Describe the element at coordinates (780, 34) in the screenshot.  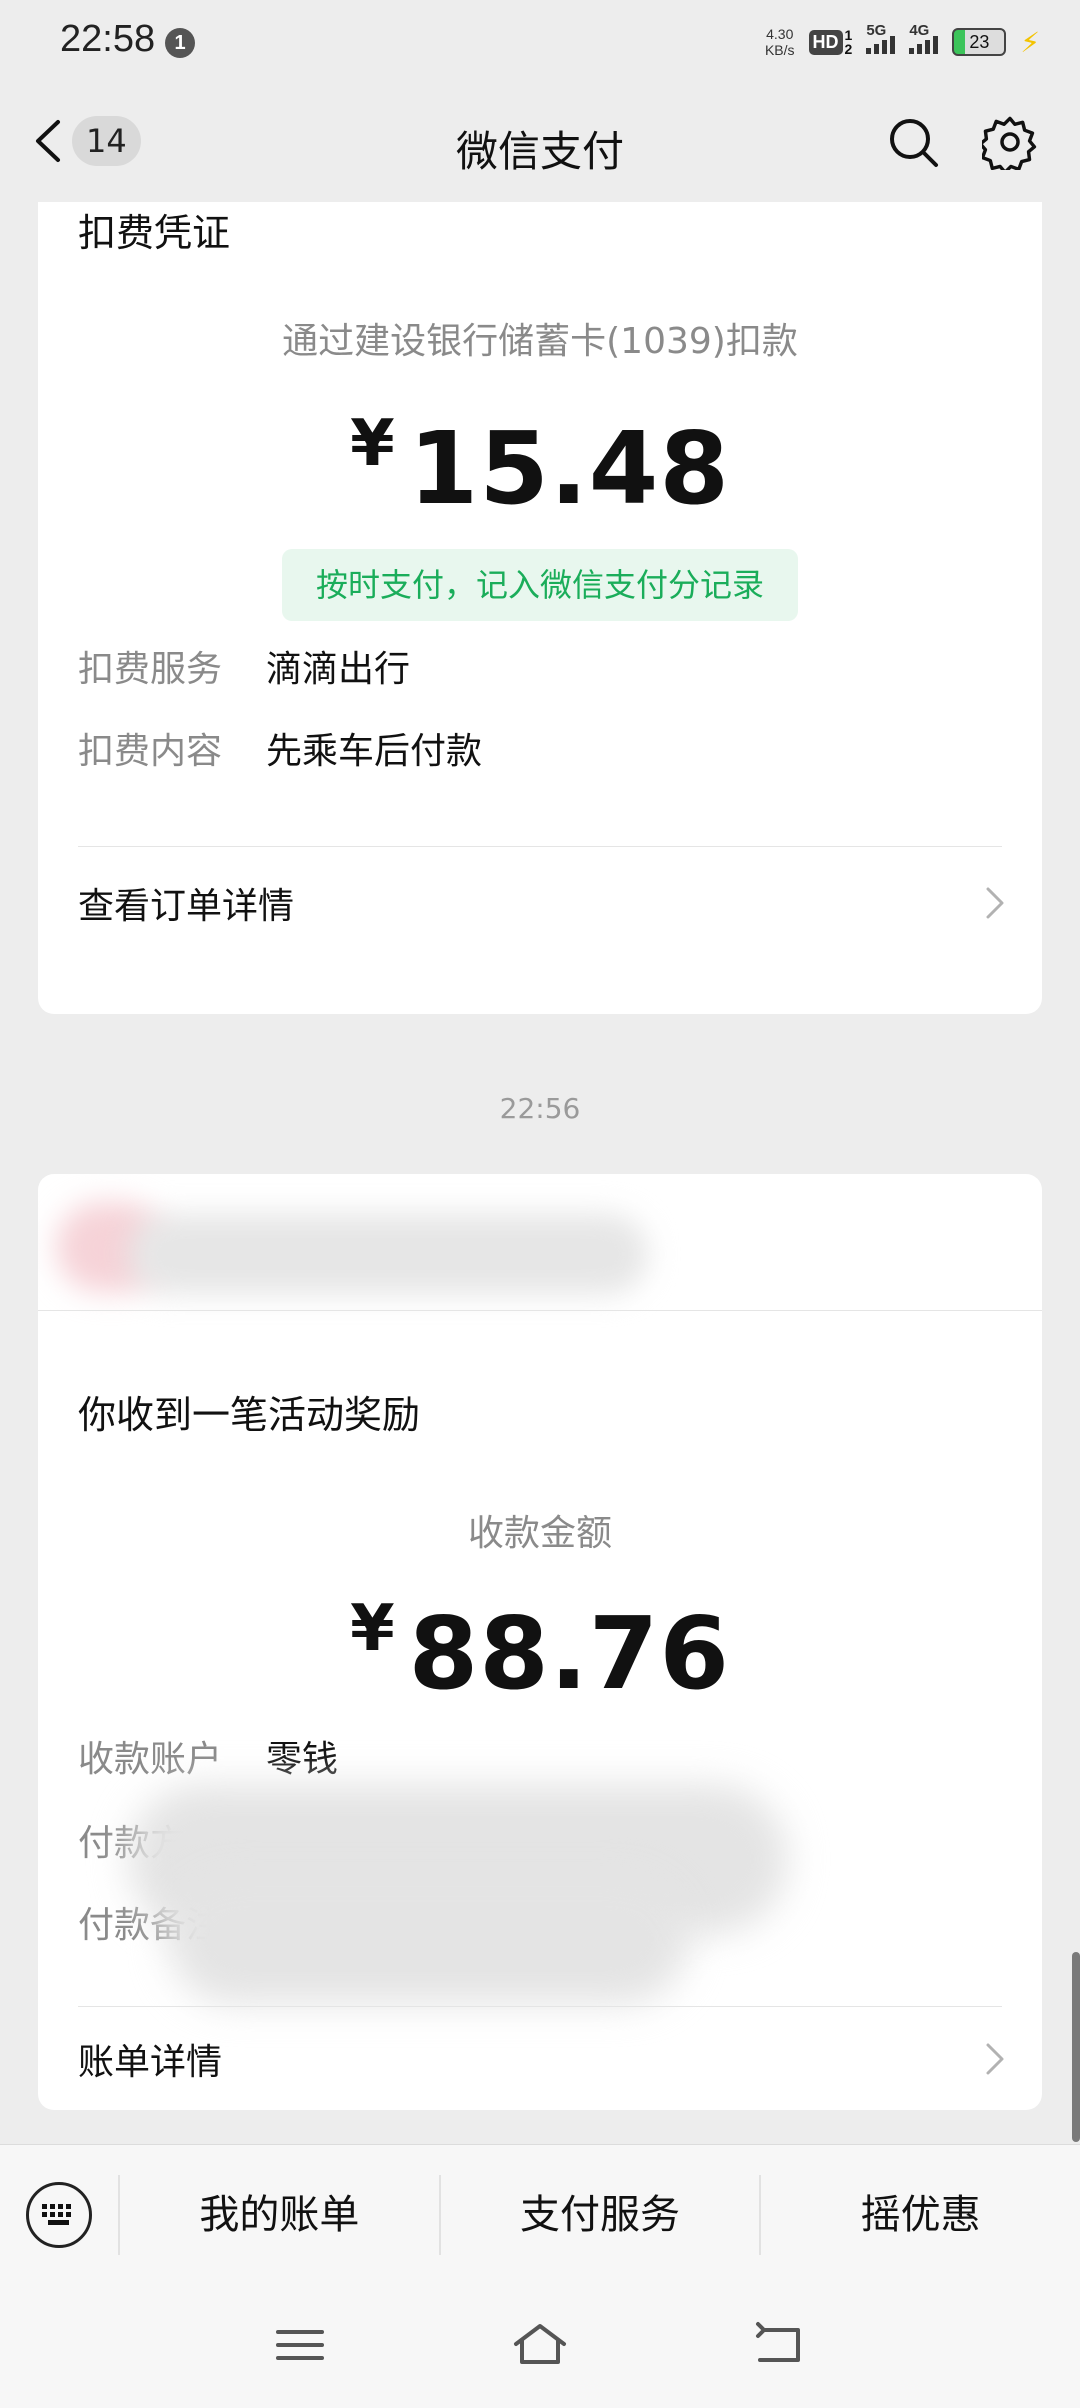
I see `network-speed-value: 4.30` at that location.